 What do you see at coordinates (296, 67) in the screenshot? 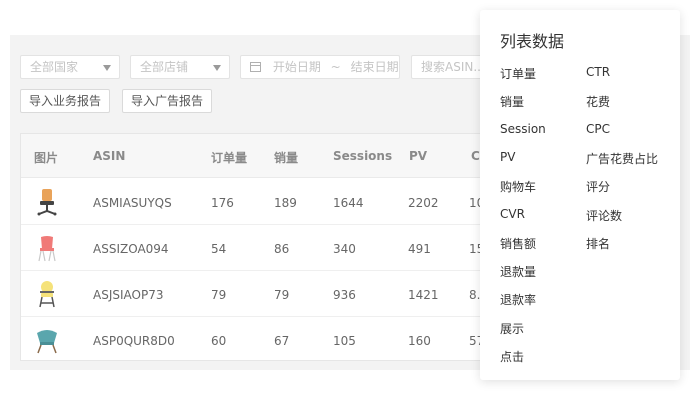
I see `start-date-placeholder: 开始日期` at bounding box center [296, 67].